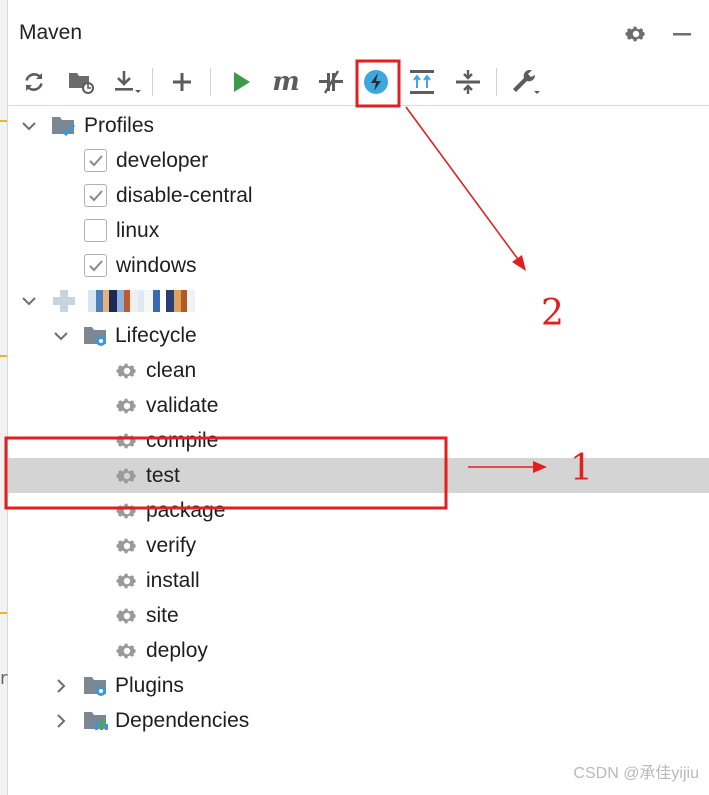  What do you see at coordinates (526, 82) in the screenshot?
I see `wrench-icon` at bounding box center [526, 82].